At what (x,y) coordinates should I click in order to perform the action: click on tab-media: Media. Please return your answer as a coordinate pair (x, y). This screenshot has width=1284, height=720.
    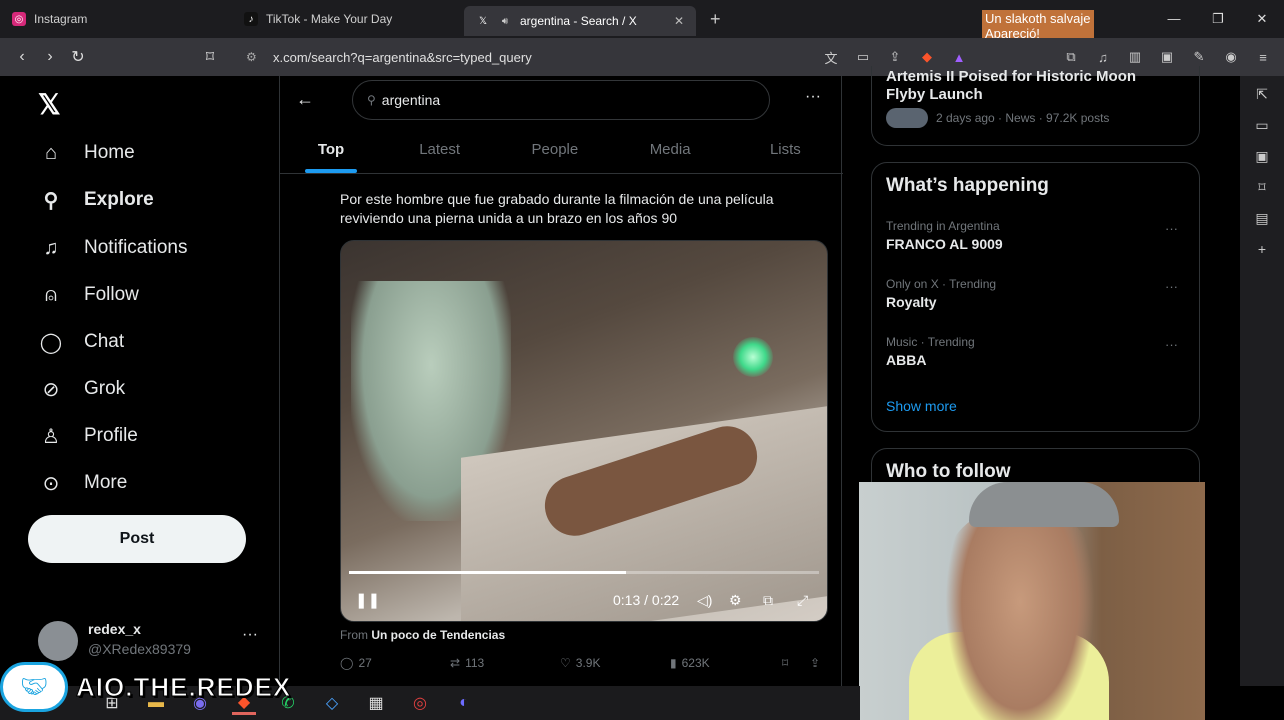
    Looking at the image, I should click on (670, 150).